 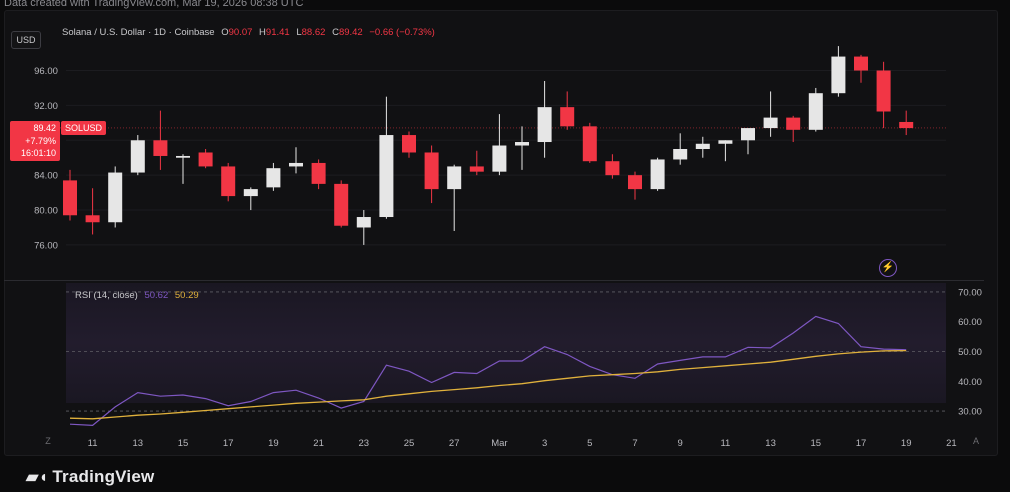 I want to click on tradingview-brand: ▰◖ TradingView, so click(x=90, y=477).